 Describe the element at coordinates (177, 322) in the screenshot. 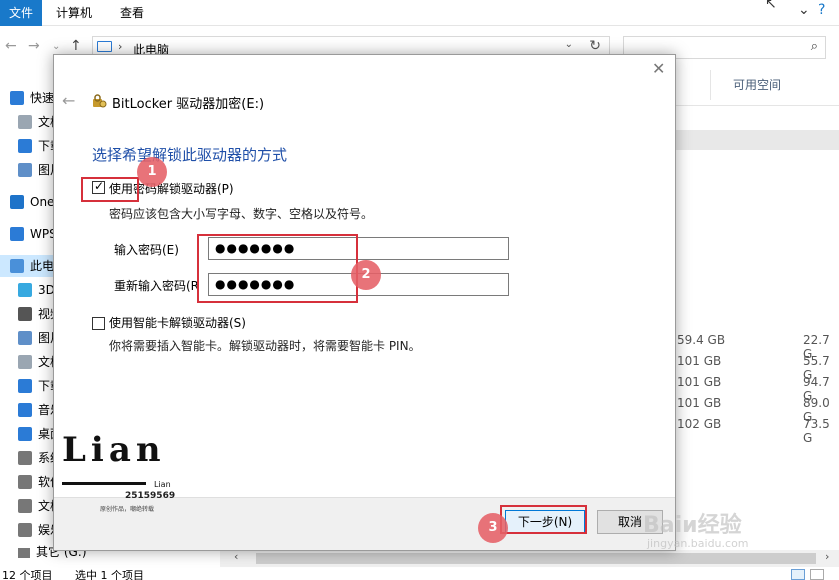

I see `smartcard-unlock-label: 使用智能卡解锁驱动器(S)` at that location.